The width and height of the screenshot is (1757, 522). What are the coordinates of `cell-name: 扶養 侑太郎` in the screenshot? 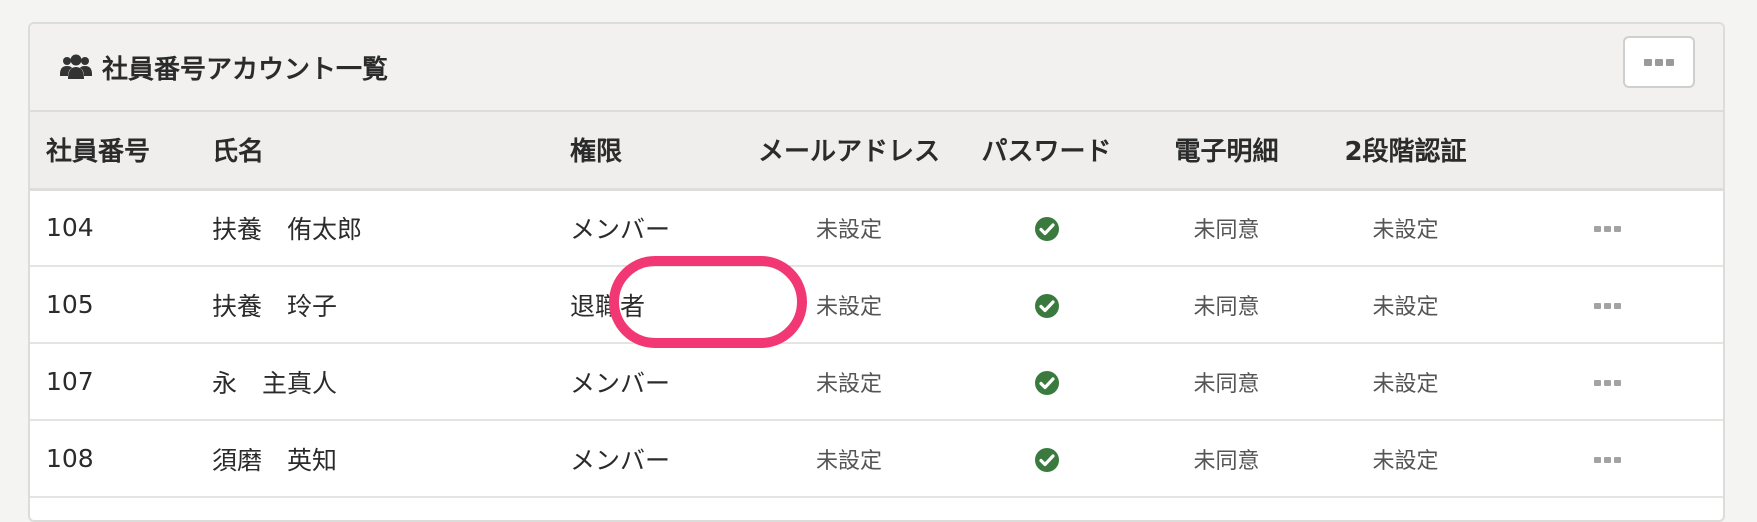 It's located at (287, 229).